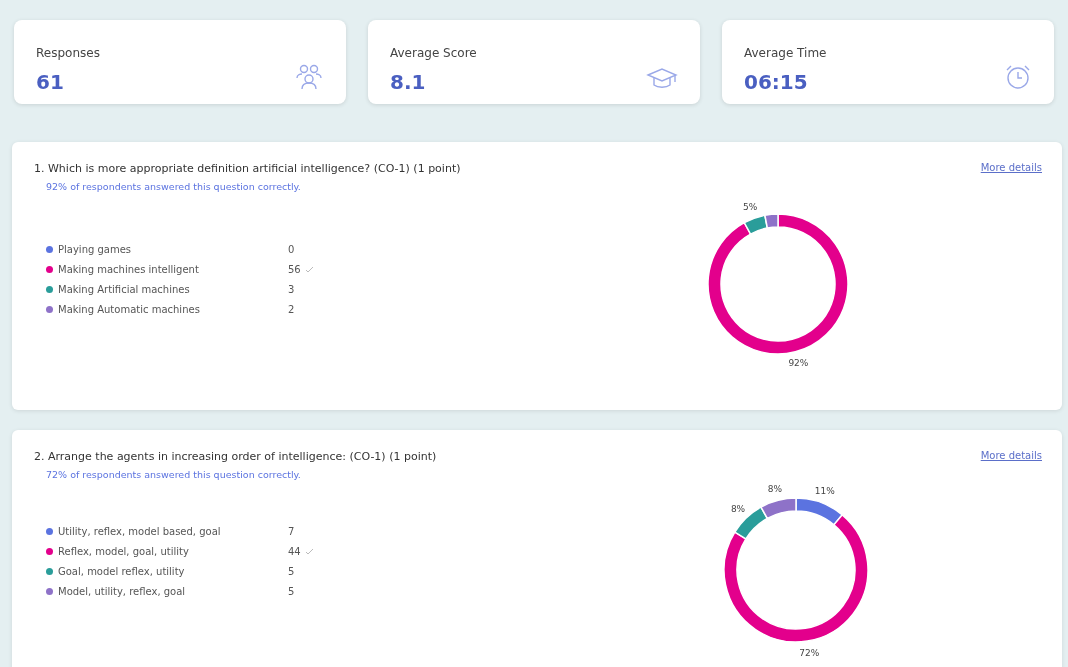  Describe the element at coordinates (408, 82) in the screenshot. I see `stat-value: 8.1` at that location.